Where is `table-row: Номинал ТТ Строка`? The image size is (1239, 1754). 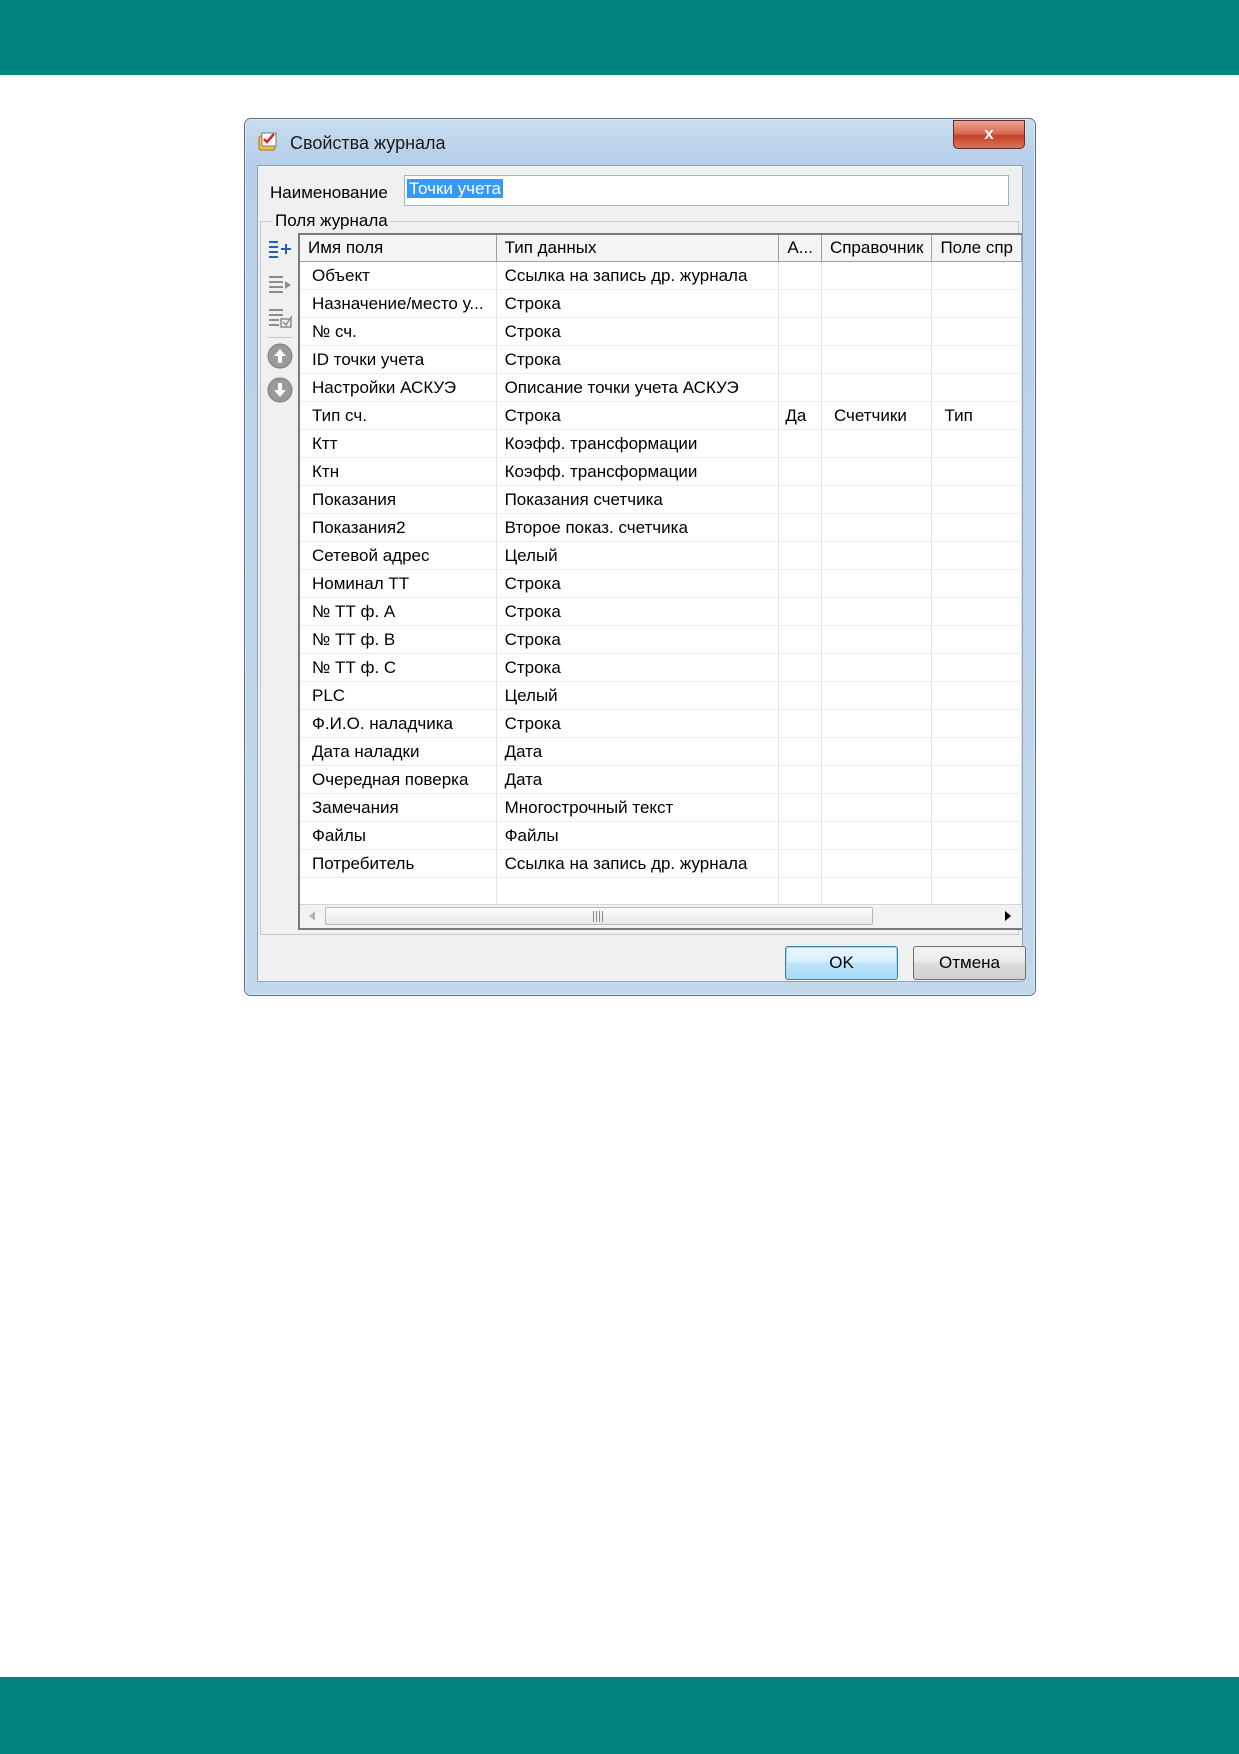
table-row: Номинал ТТ Строка is located at coordinates (661, 583).